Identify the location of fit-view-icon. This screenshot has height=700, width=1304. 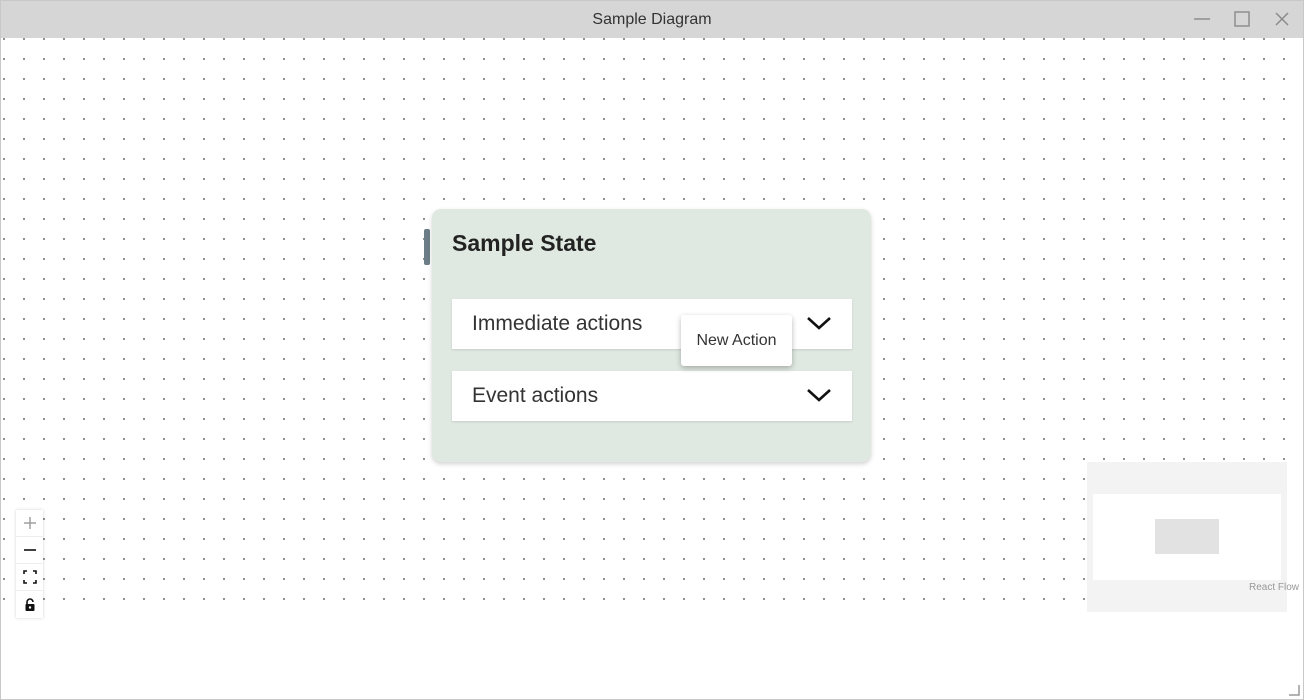
(29, 577).